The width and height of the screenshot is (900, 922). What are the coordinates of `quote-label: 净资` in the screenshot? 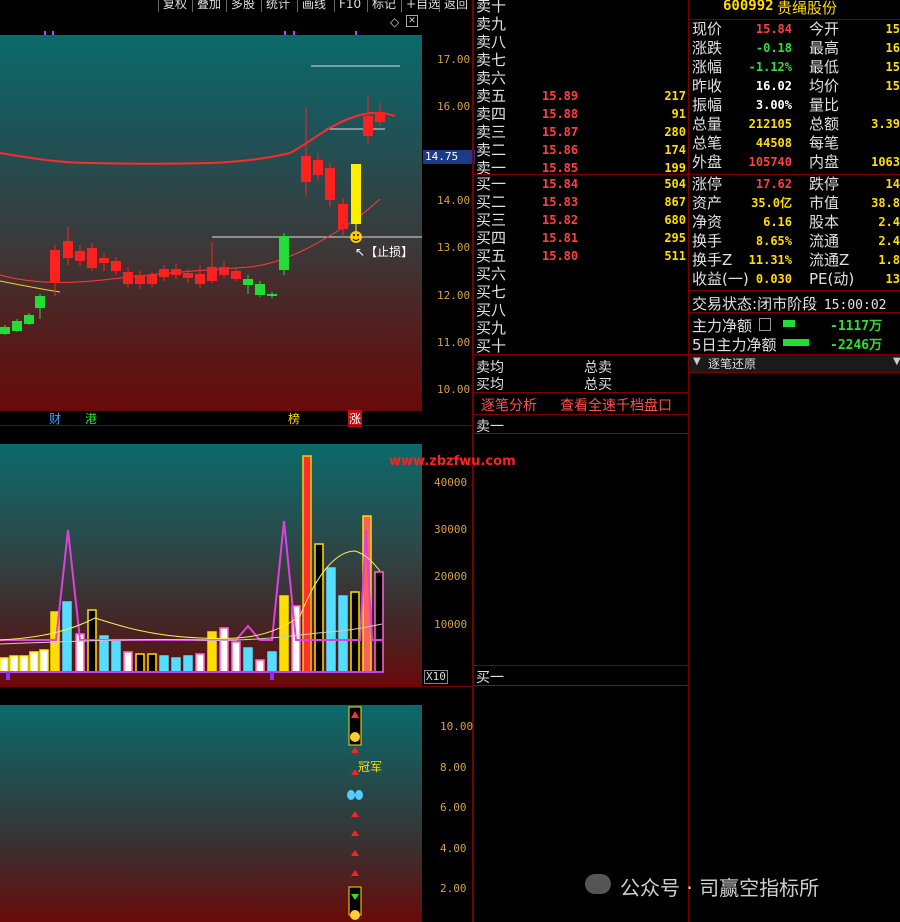 It's located at (707, 222).